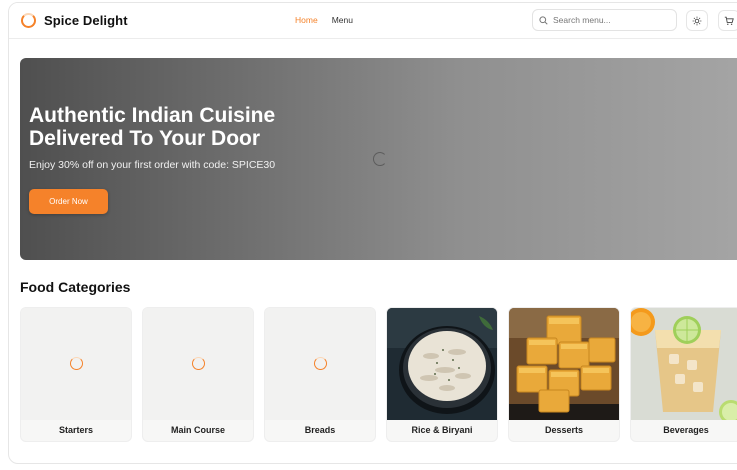  Describe the element at coordinates (564, 429) in the screenshot. I see `category-label: Desserts` at that location.